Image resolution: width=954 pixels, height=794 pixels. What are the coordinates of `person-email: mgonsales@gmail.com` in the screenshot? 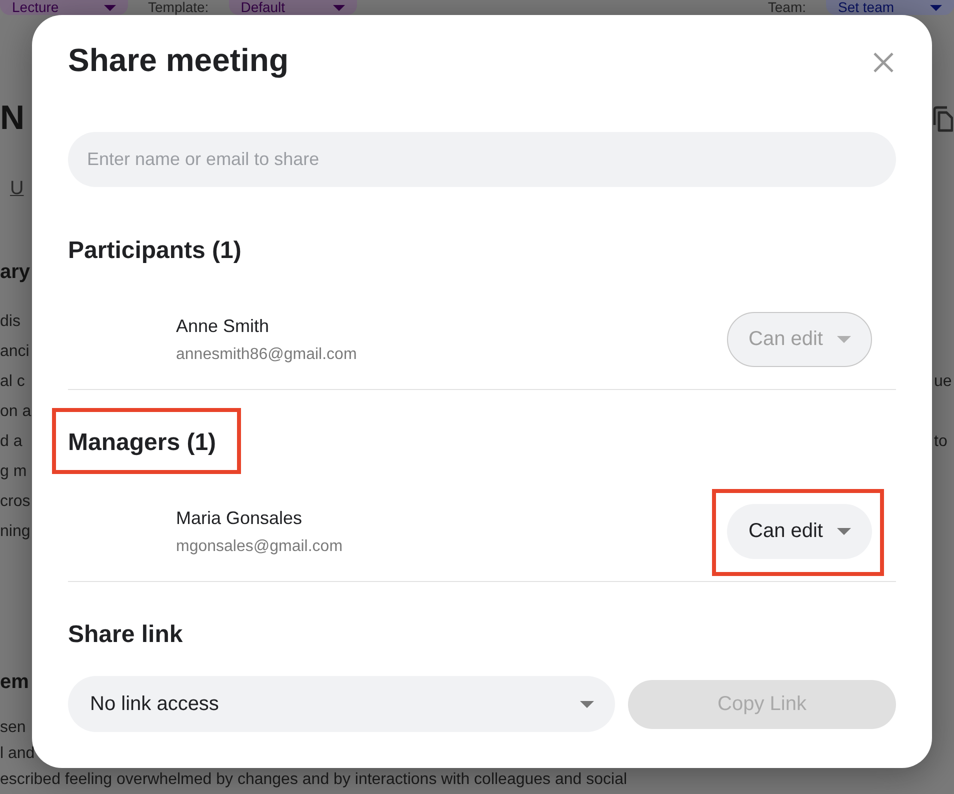 It's located at (259, 546).